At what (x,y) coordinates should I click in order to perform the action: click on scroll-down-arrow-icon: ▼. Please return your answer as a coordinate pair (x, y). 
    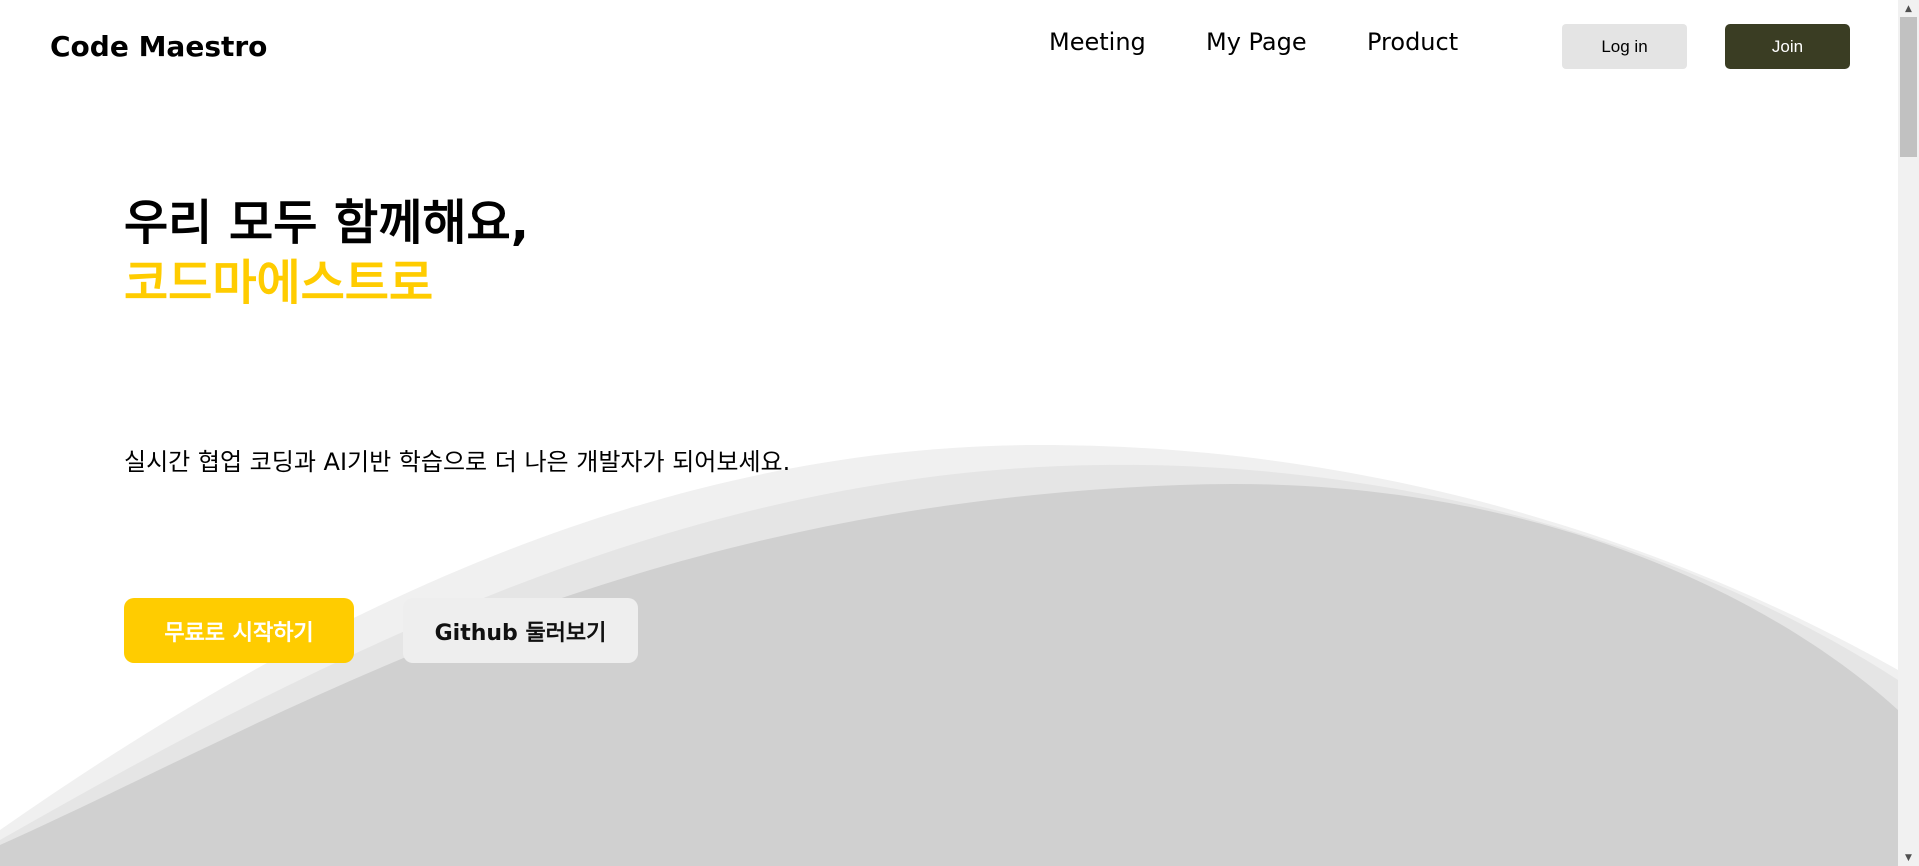
    Looking at the image, I should click on (1908, 857).